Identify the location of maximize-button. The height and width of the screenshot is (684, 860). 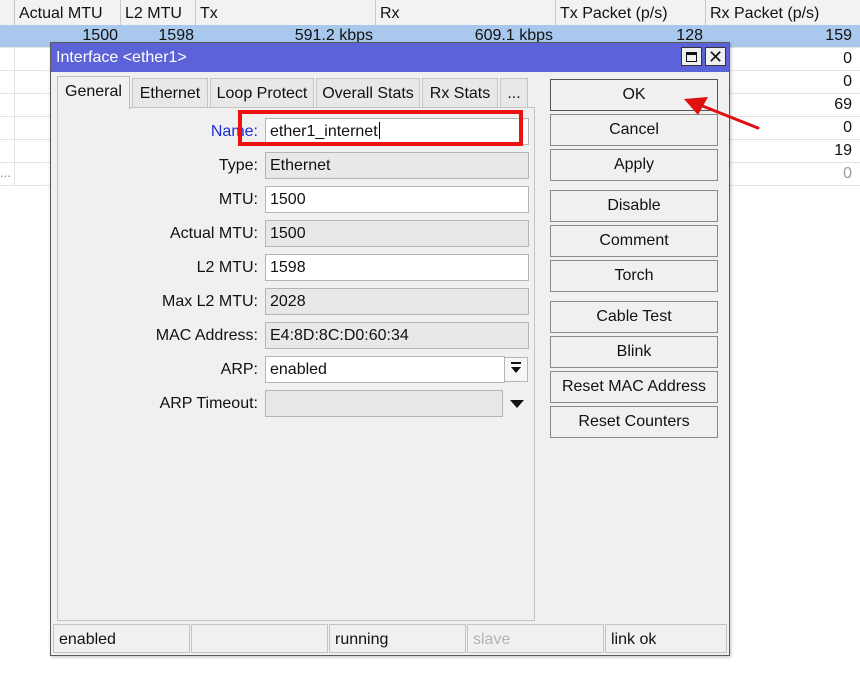
(691, 56).